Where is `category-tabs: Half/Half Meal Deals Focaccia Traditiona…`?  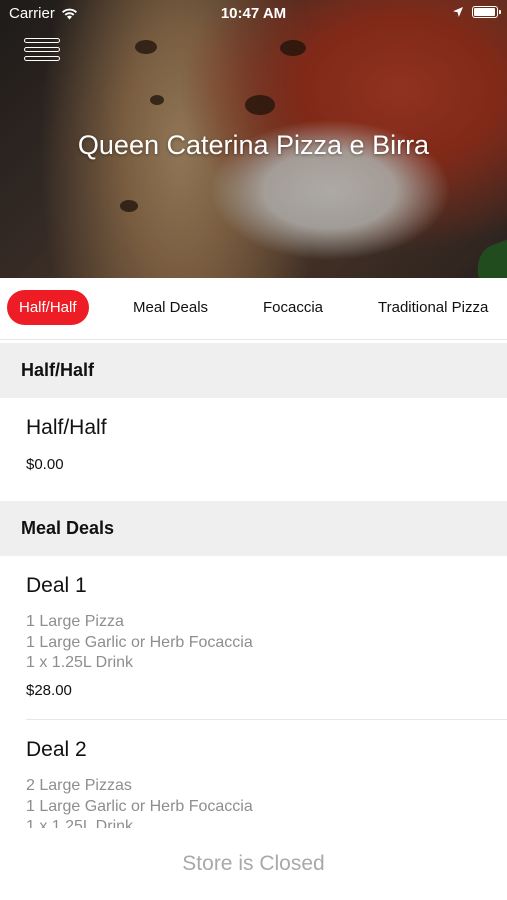
category-tabs: Half/Half Meal Deals Focaccia Traditiona… is located at coordinates (253, 309).